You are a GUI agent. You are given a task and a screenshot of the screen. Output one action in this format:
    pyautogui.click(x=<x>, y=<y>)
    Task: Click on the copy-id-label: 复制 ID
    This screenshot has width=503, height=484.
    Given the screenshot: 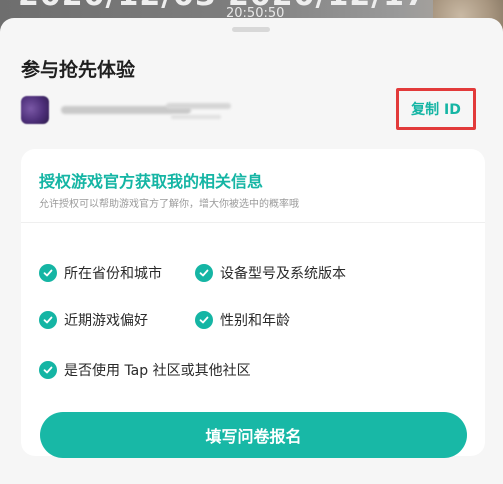 What is the action you would take?
    pyautogui.click(x=436, y=110)
    